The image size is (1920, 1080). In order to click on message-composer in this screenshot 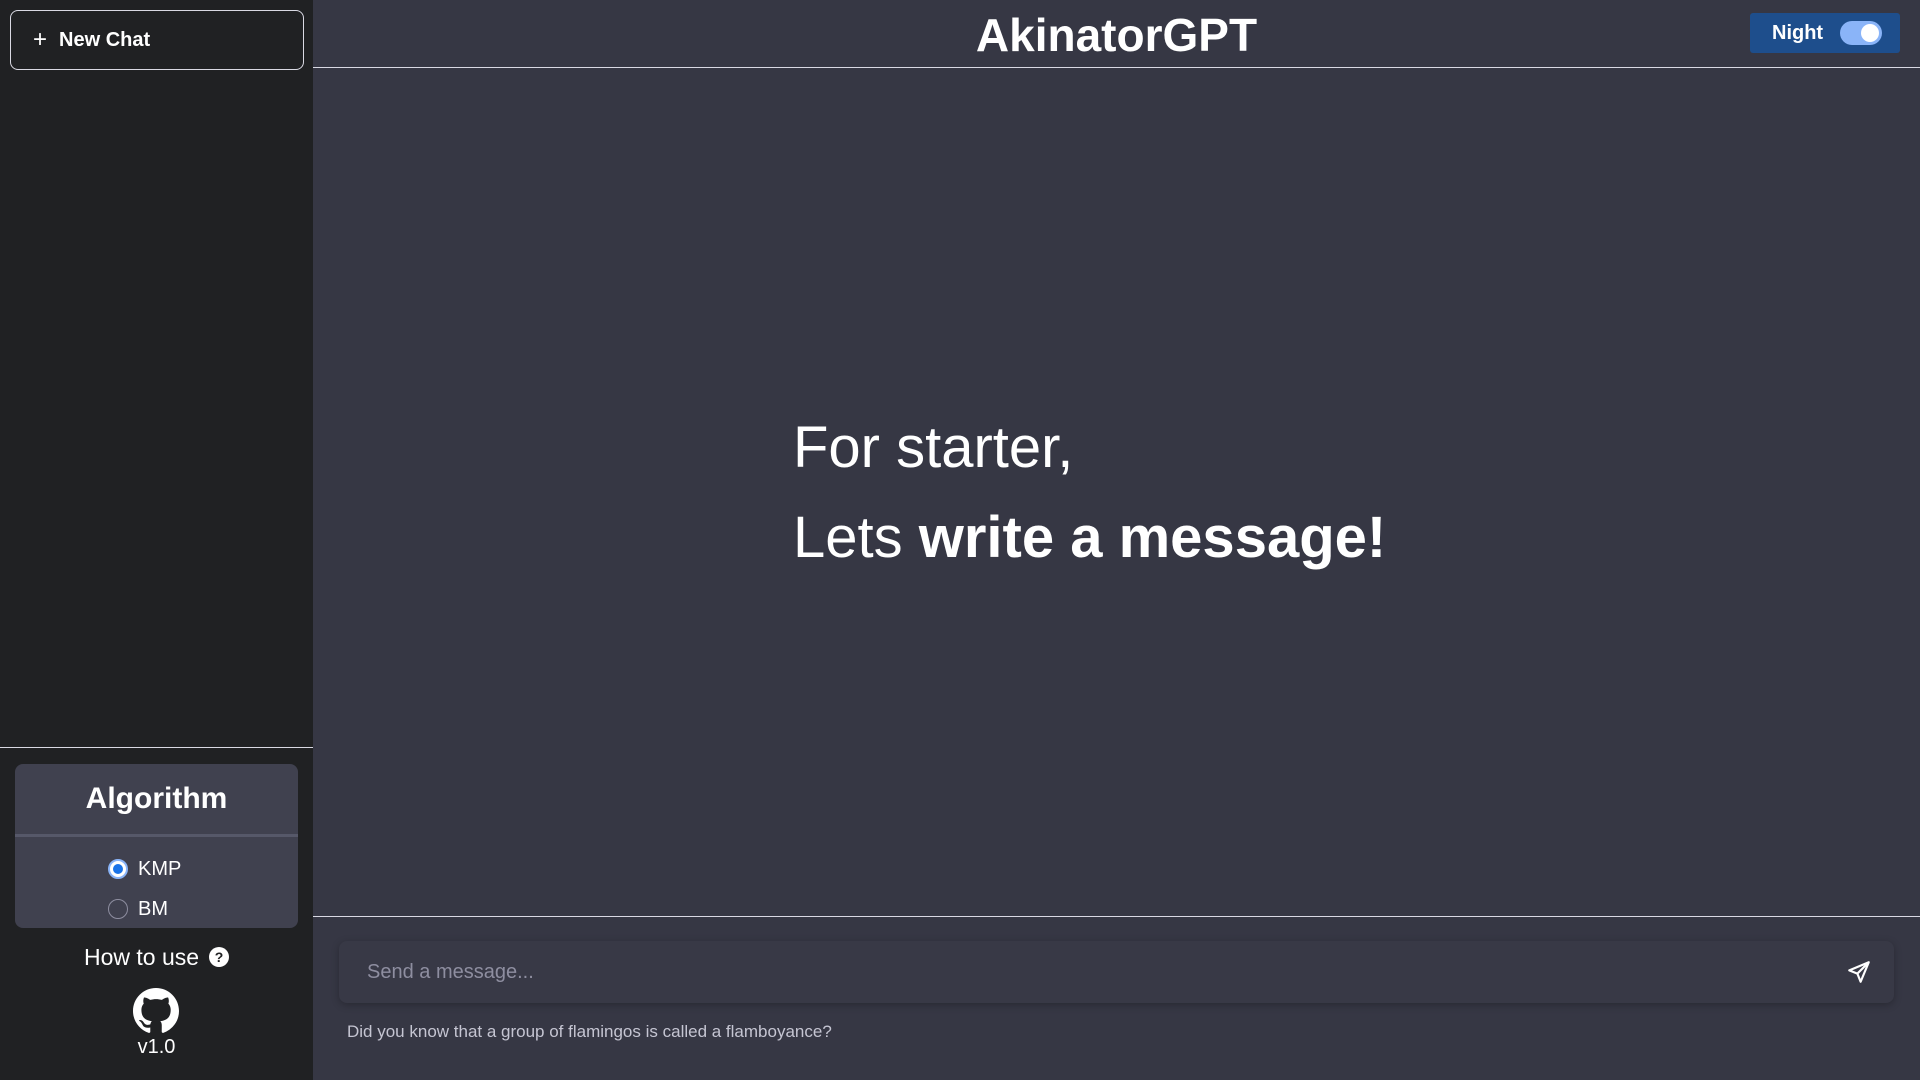, I will do `click(1116, 972)`.